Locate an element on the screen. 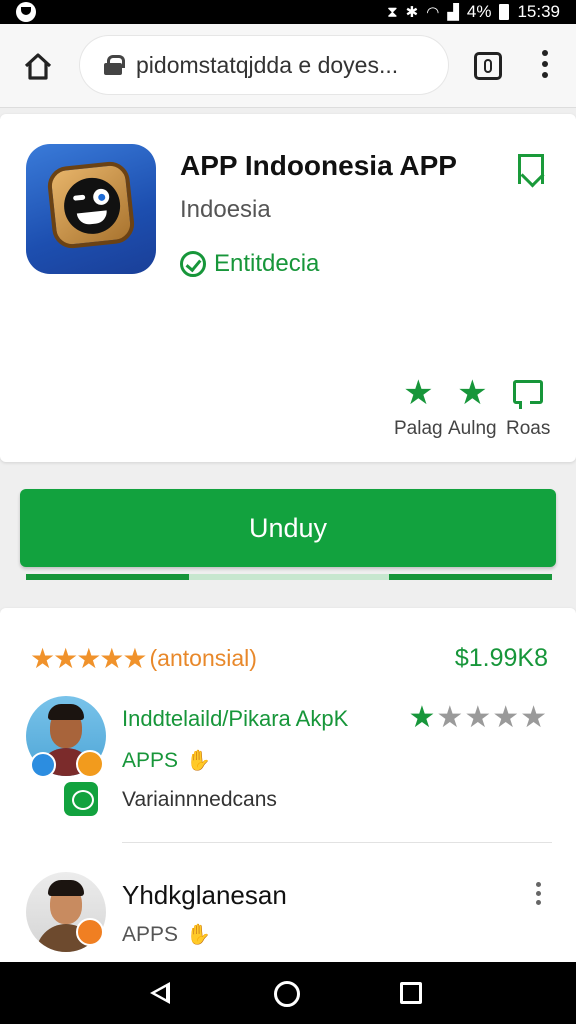 The image size is (576, 1024). progress-fill-end is located at coordinates (470, 577).